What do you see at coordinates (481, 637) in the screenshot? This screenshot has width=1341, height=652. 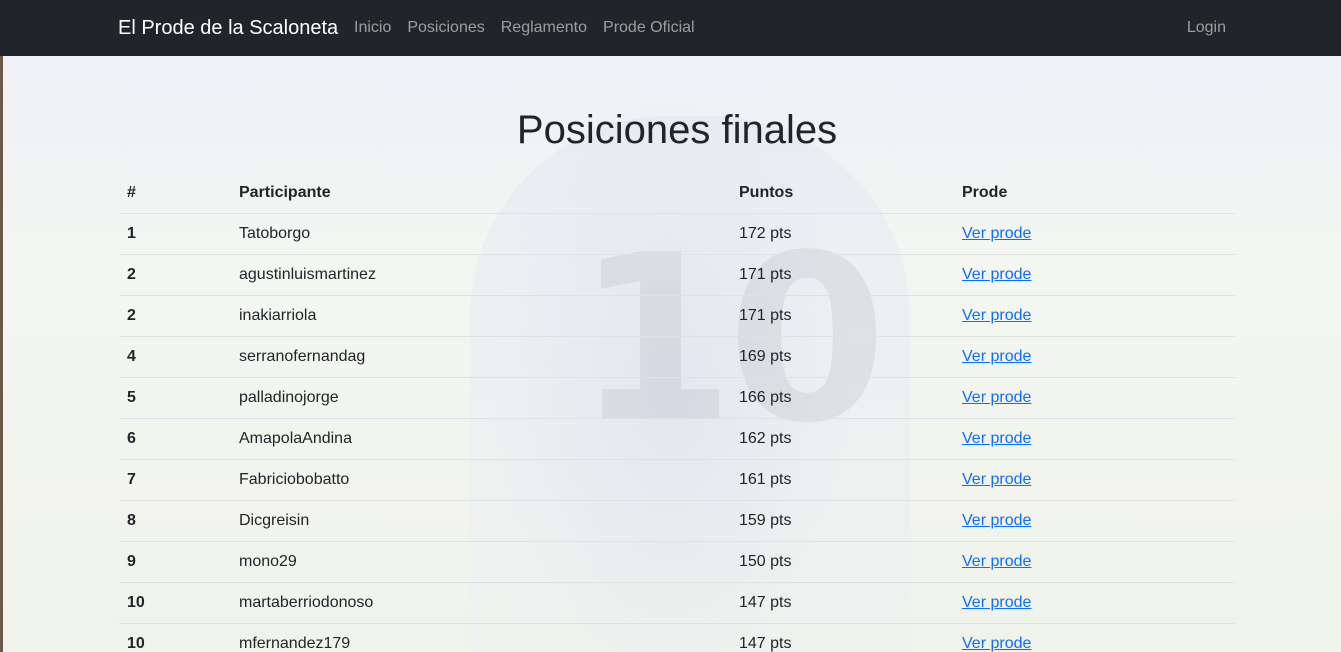 I see `row-participant: mfernandez179` at bounding box center [481, 637].